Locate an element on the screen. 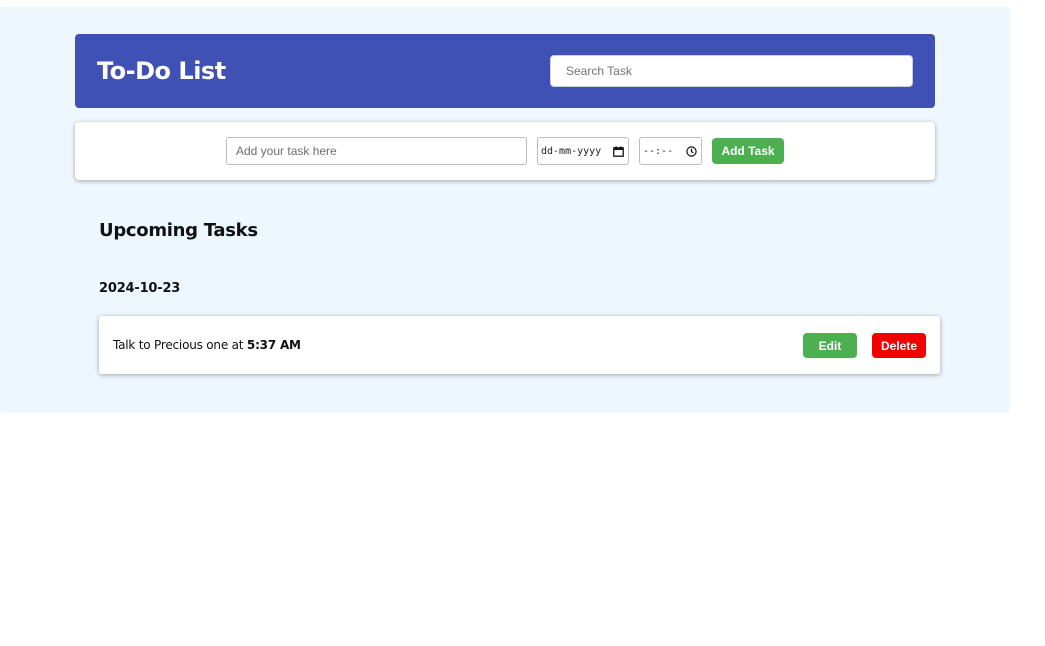 This screenshot has width=1045, height=646. app-header: To-Do List is located at coordinates (505, 71).